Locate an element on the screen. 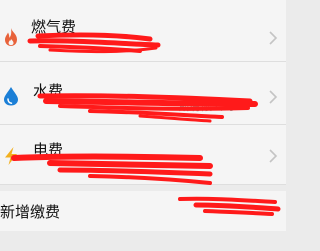 This screenshot has height=251, width=320. bill-item-title: 电费 is located at coordinates (48, 150).